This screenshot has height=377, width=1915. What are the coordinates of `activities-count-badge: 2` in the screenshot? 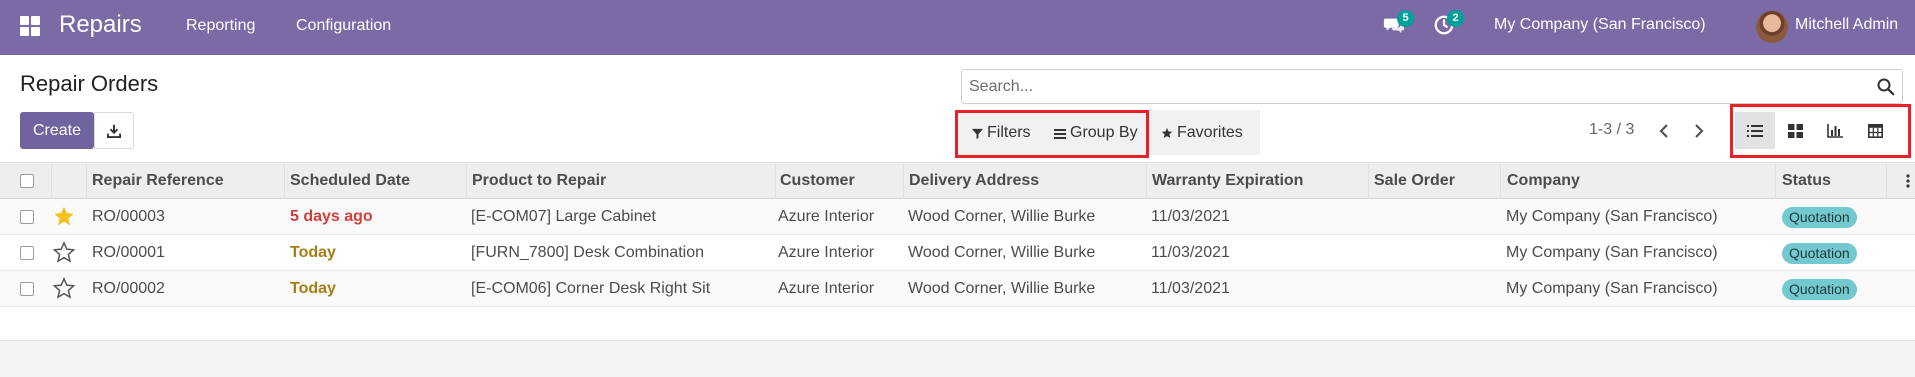 It's located at (1455, 18).